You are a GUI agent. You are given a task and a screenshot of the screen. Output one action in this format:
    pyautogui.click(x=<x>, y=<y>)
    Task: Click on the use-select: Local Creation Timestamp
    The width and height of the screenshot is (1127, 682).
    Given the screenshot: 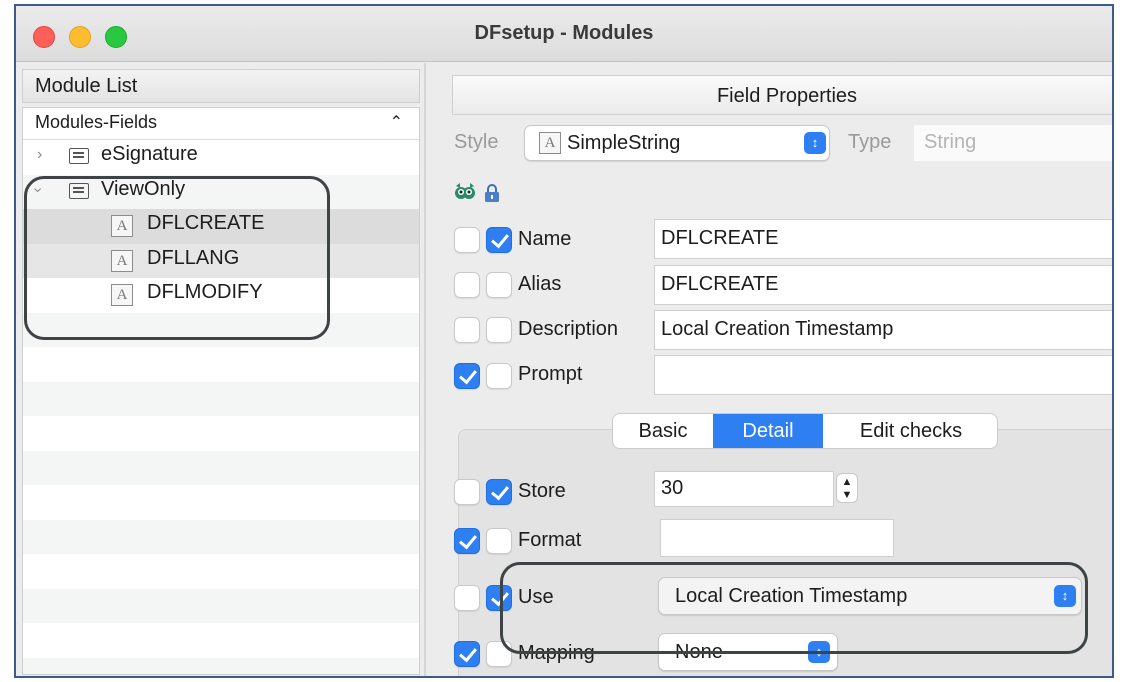 What is the action you would take?
    pyautogui.click(x=870, y=596)
    